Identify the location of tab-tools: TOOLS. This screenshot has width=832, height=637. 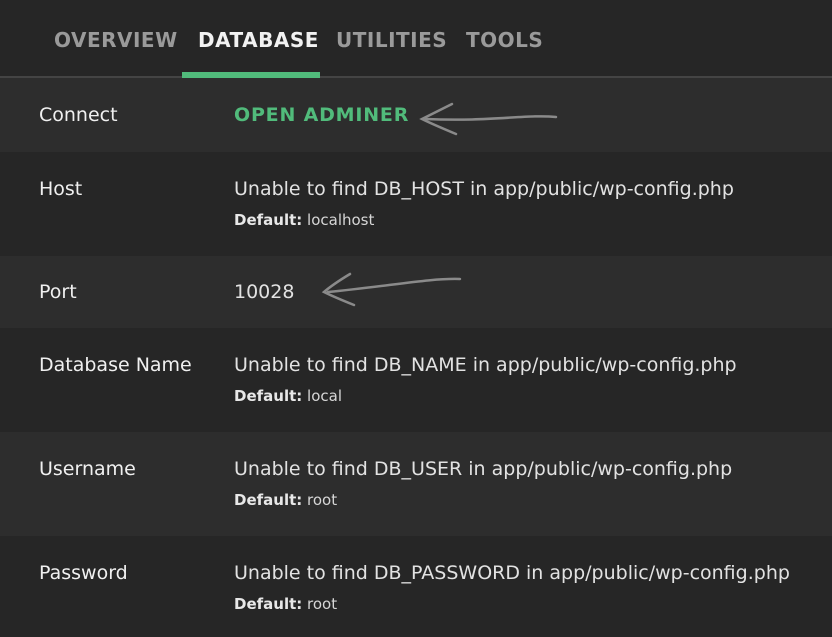
(504, 40).